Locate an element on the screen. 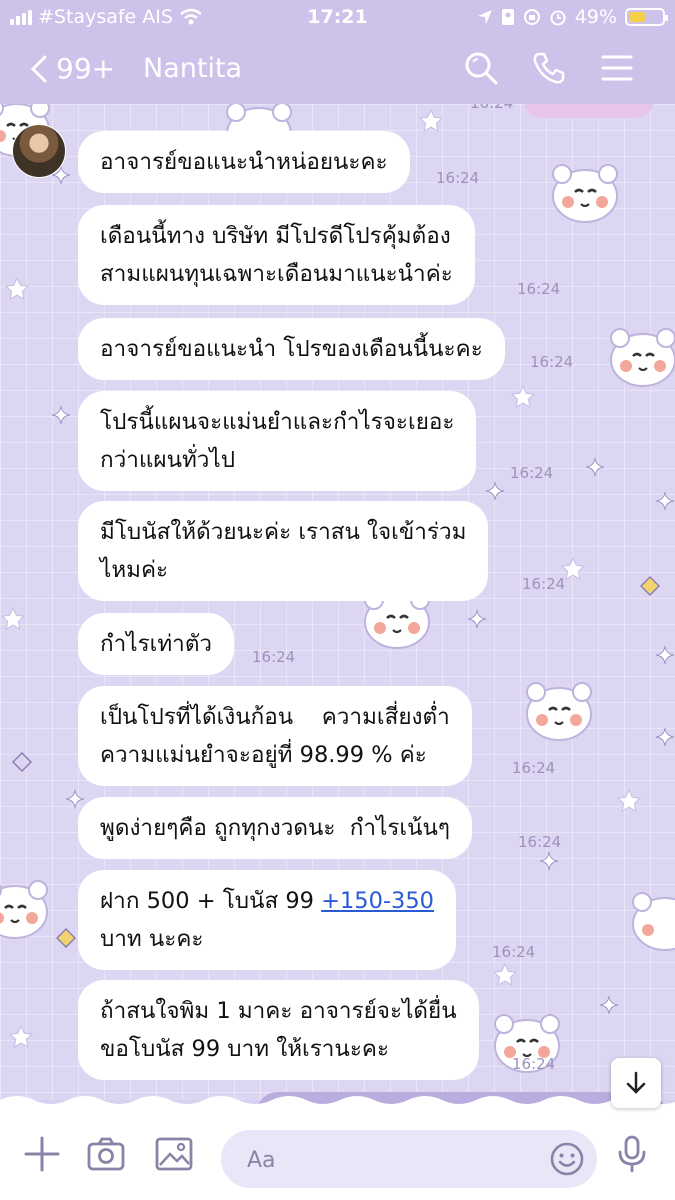 The height and width of the screenshot is (1200, 675). plus-icon is located at coordinates (42, 1154).